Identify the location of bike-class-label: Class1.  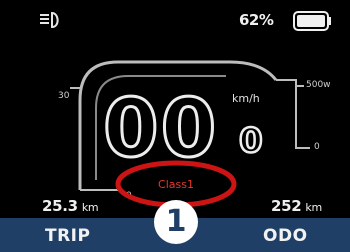
(176, 184).